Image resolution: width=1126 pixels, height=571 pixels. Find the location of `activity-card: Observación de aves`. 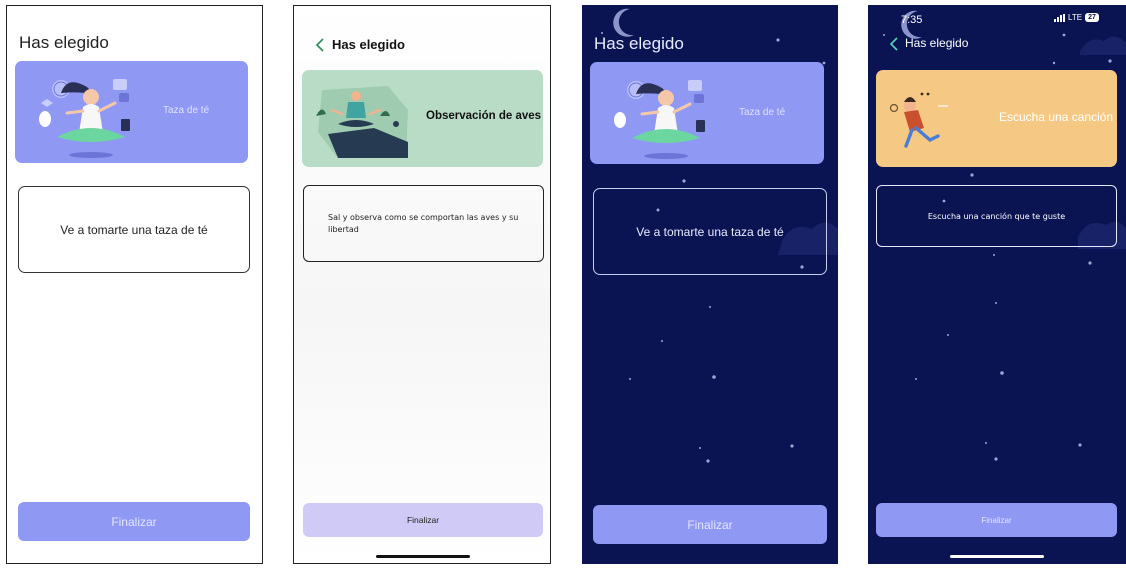

activity-card: Observación de aves is located at coordinates (422, 118).